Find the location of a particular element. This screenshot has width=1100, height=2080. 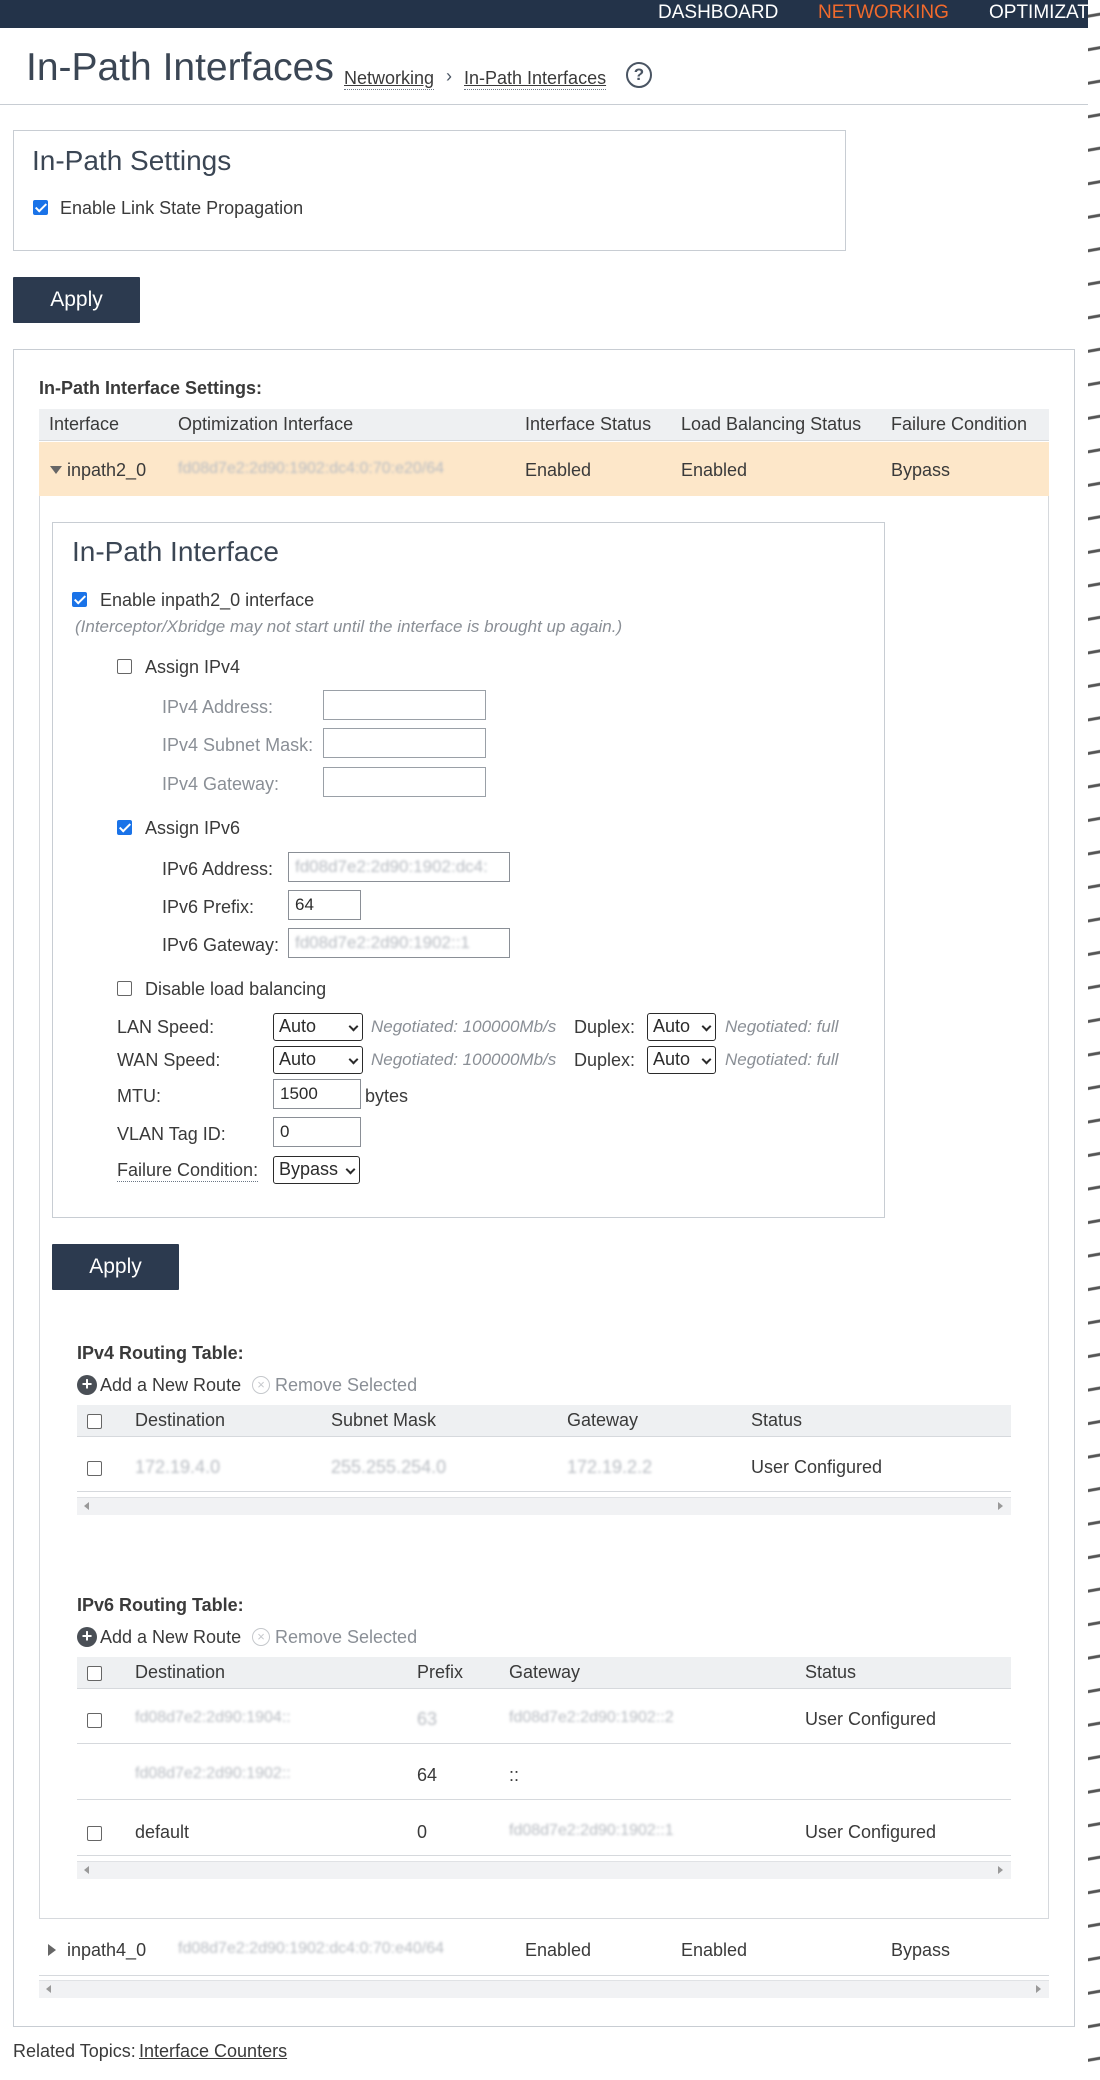

lan-speed-label: LAN Speed: is located at coordinates (166, 1027).